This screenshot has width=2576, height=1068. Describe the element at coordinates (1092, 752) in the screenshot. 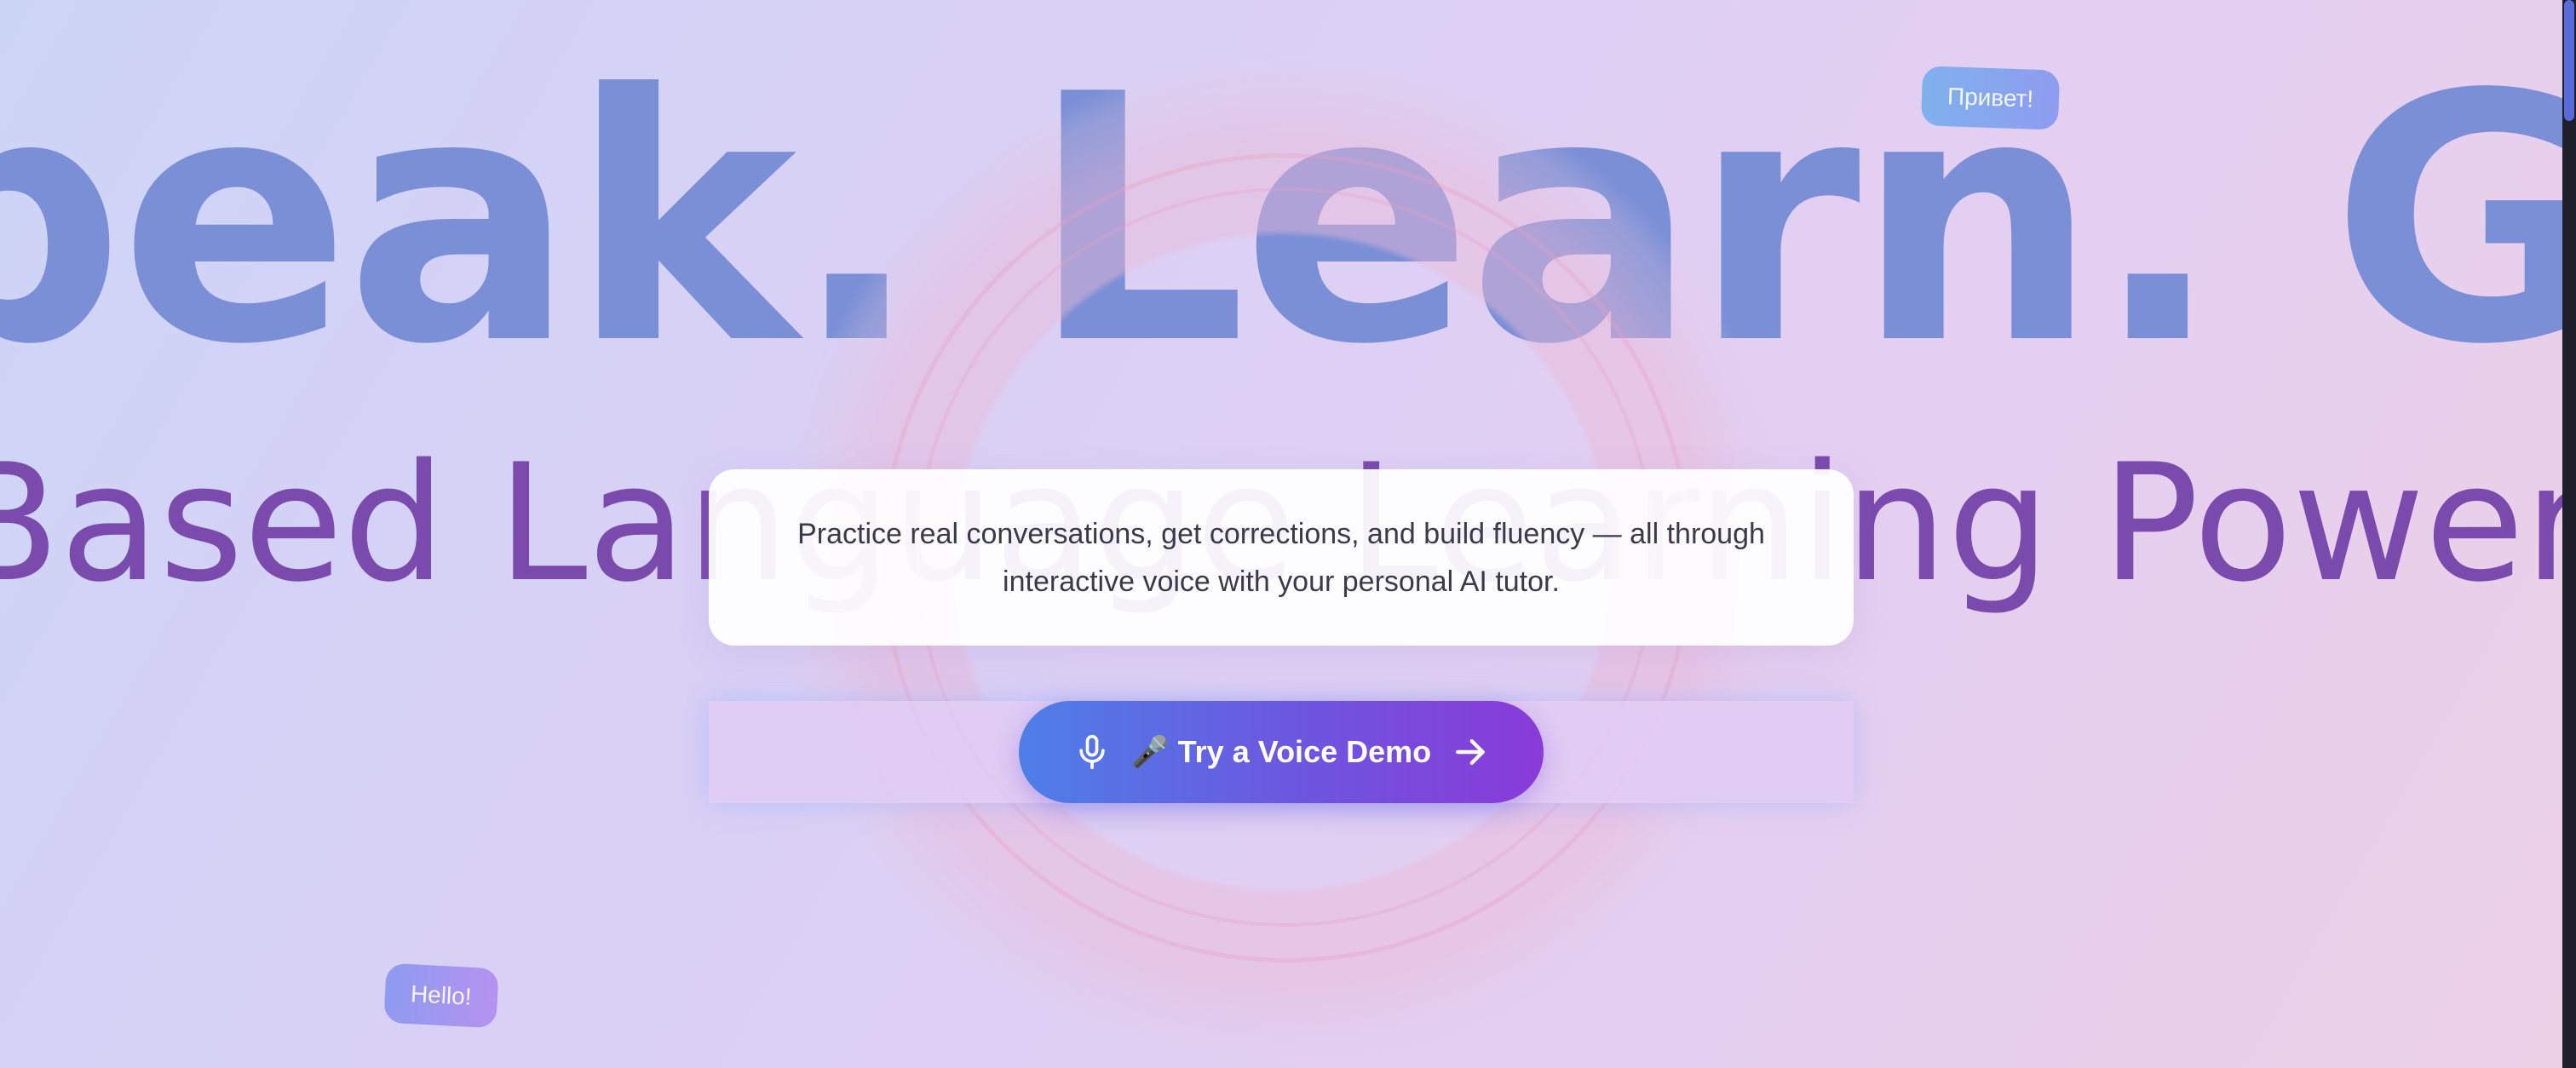

I see `microphone-icon` at that location.